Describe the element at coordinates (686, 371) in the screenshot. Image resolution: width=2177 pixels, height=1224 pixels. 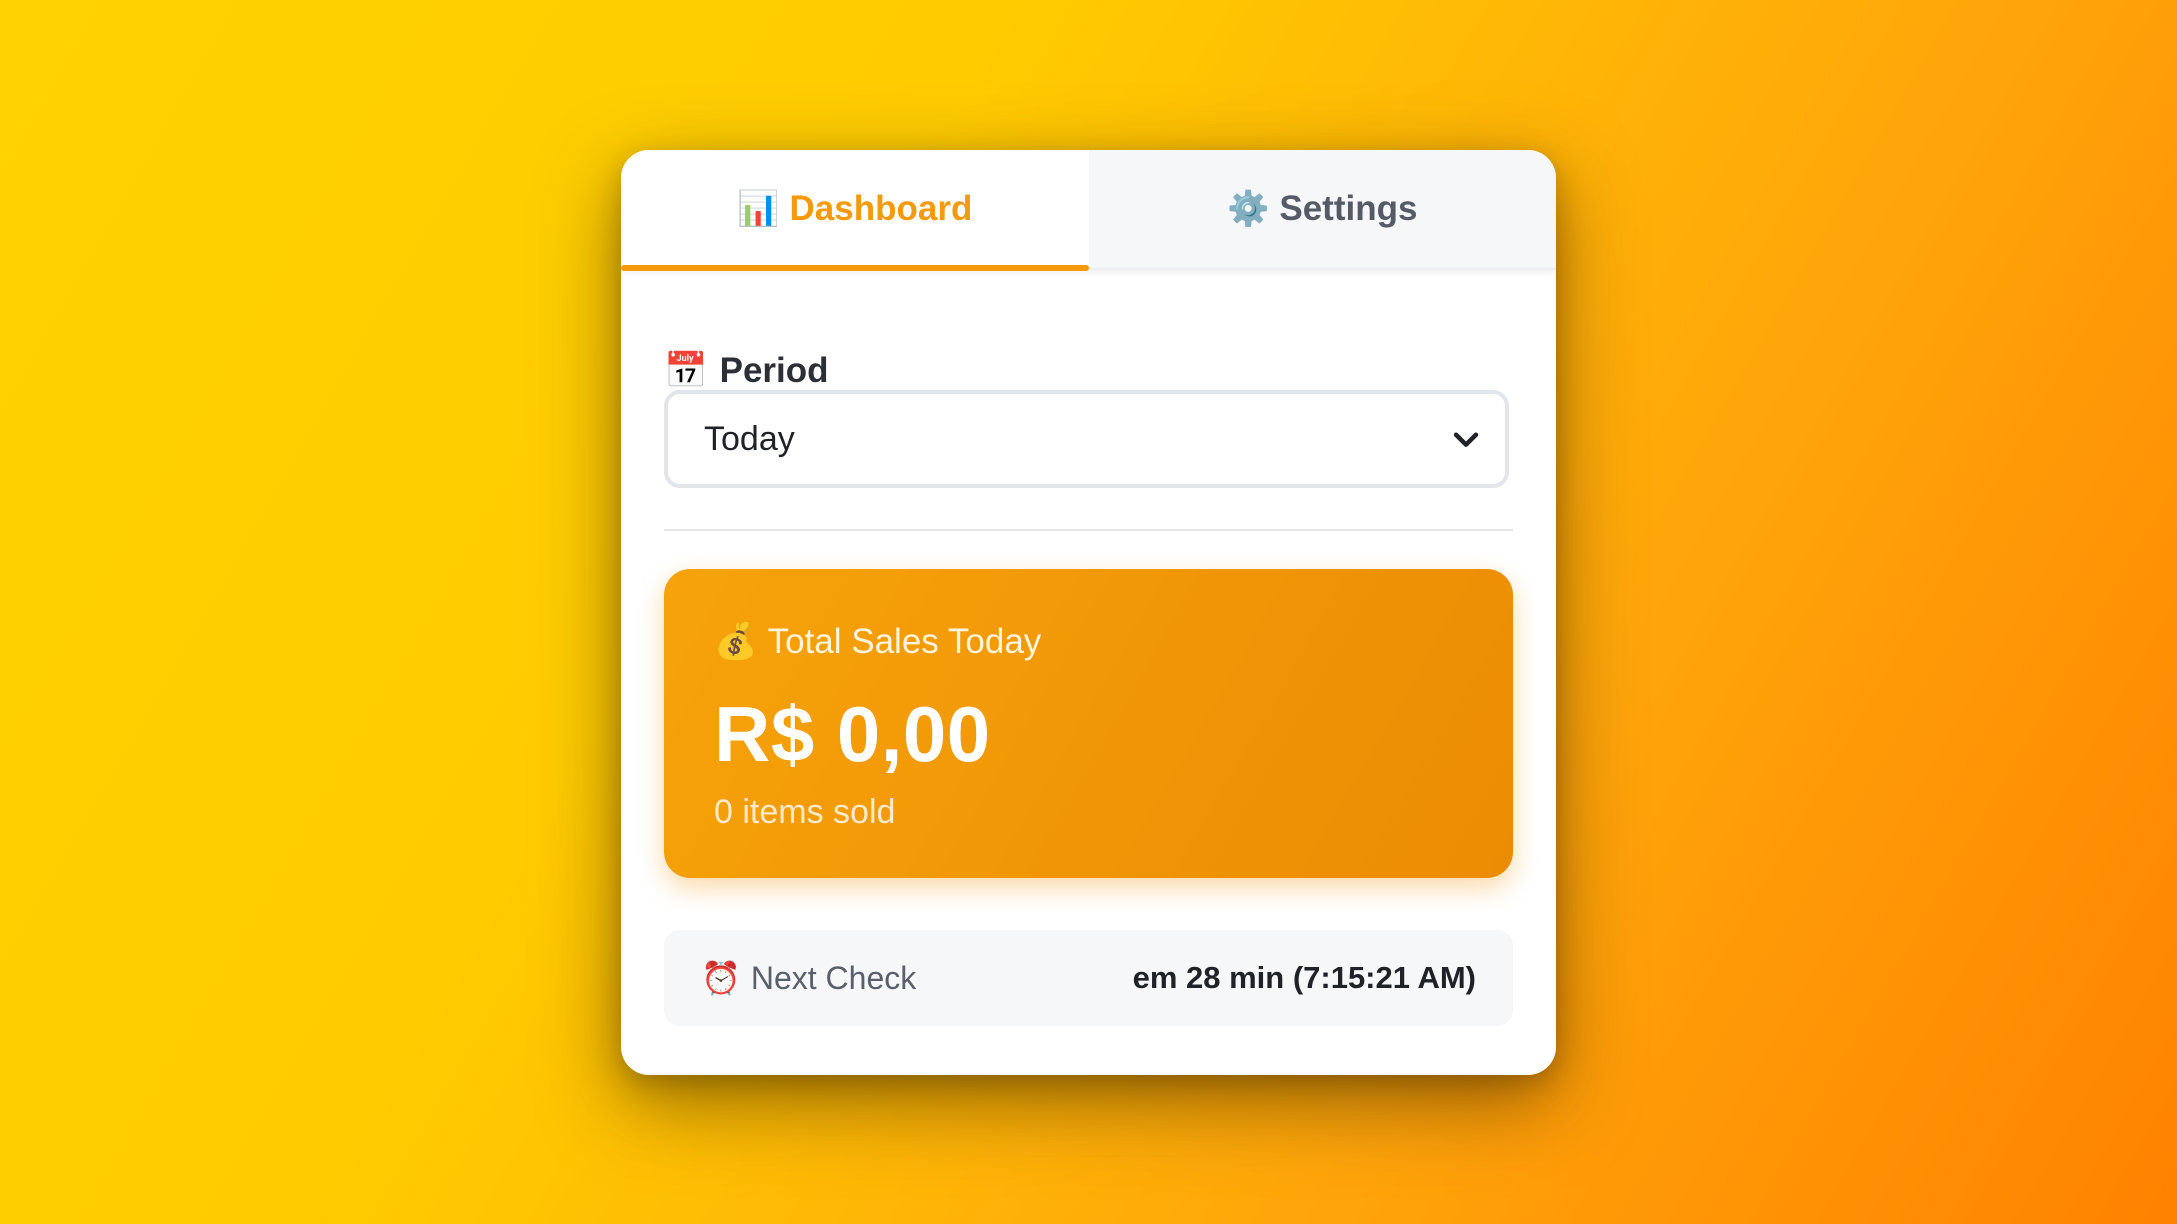
I see `calendar-icon: 📅` at that location.